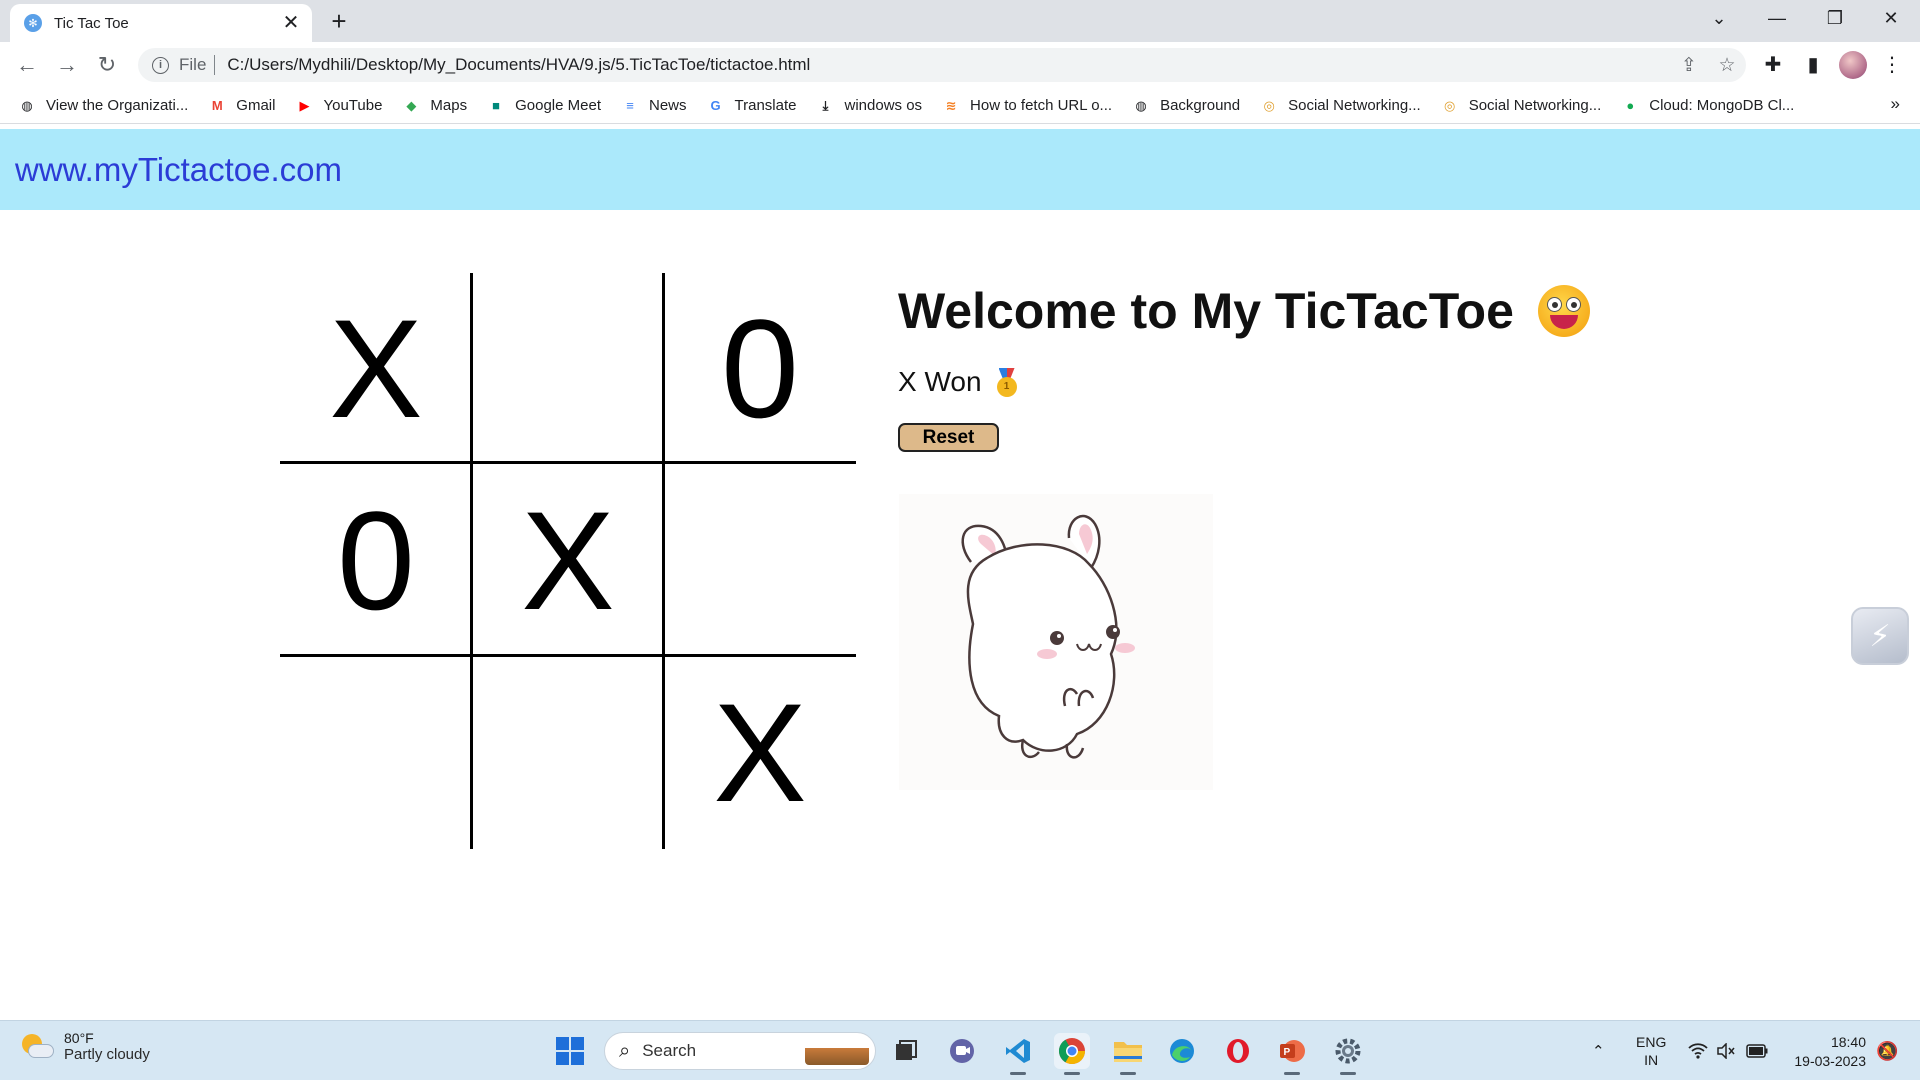 This screenshot has height=1080, width=1920. What do you see at coordinates (85, 1046) in the screenshot?
I see `weather-widget: 80°F Partly cloudy` at bounding box center [85, 1046].